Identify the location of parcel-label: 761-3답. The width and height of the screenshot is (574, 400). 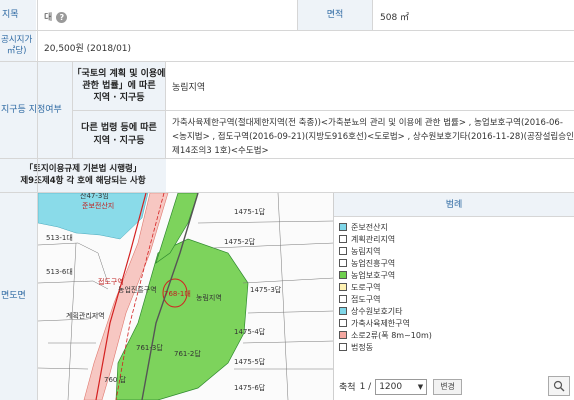
(149, 348).